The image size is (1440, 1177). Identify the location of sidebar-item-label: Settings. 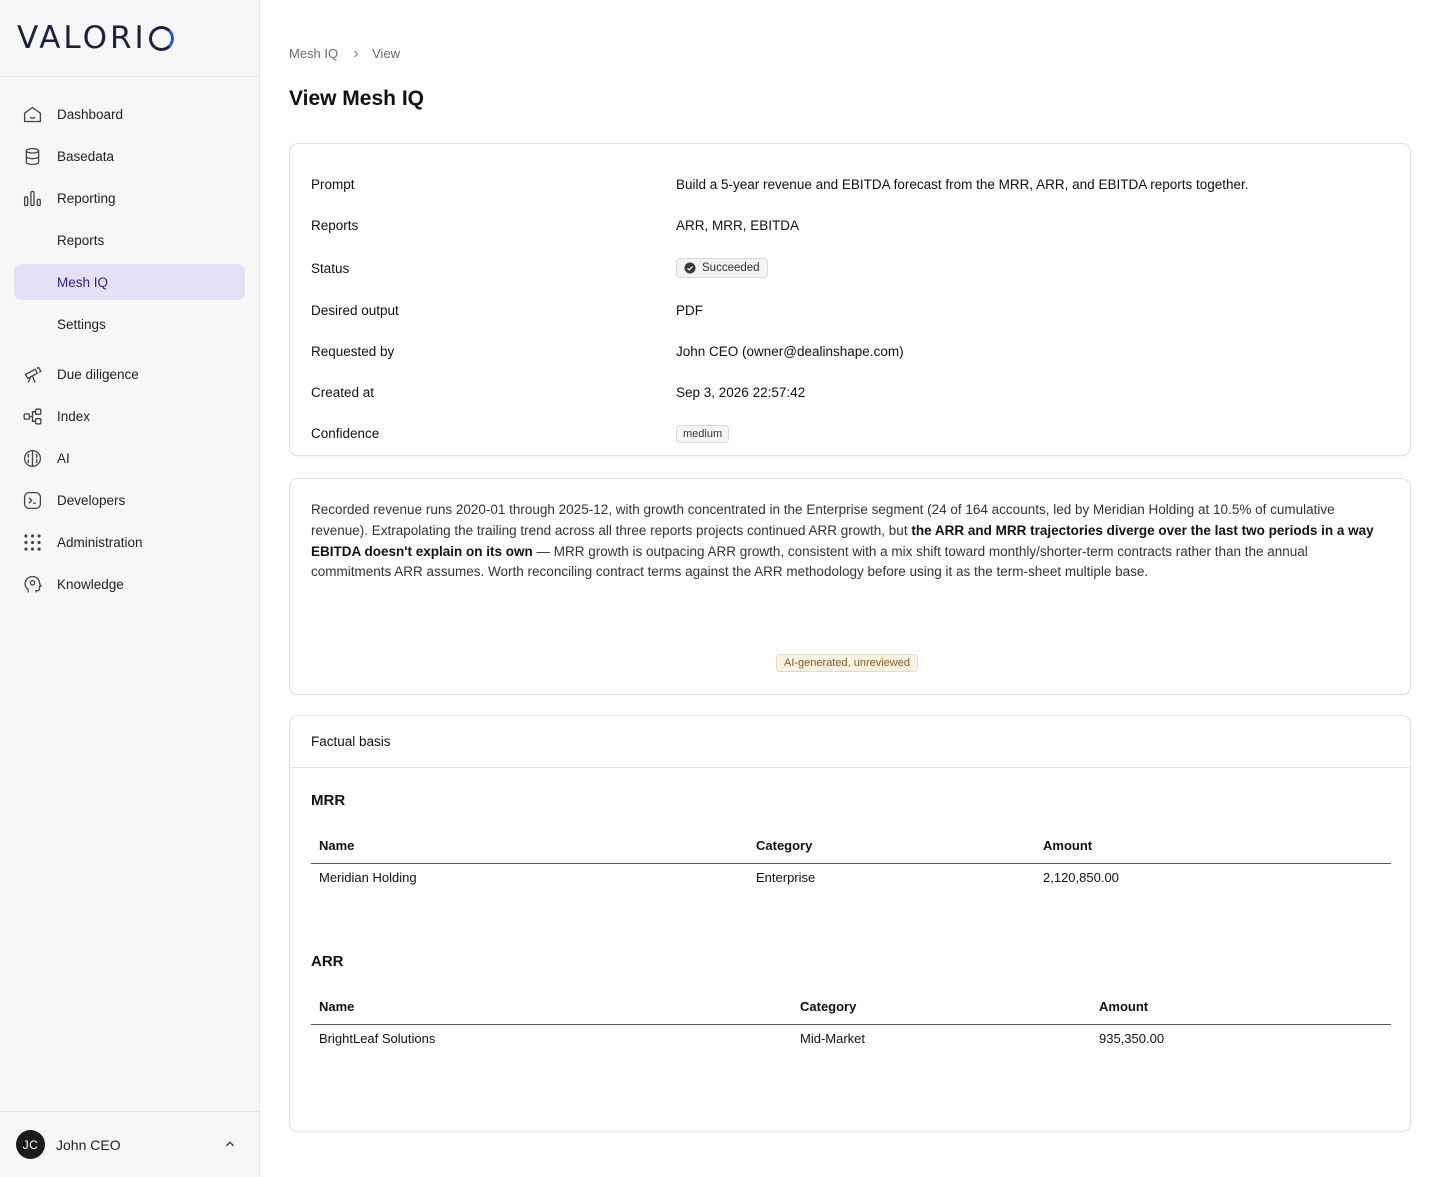
(81, 324).